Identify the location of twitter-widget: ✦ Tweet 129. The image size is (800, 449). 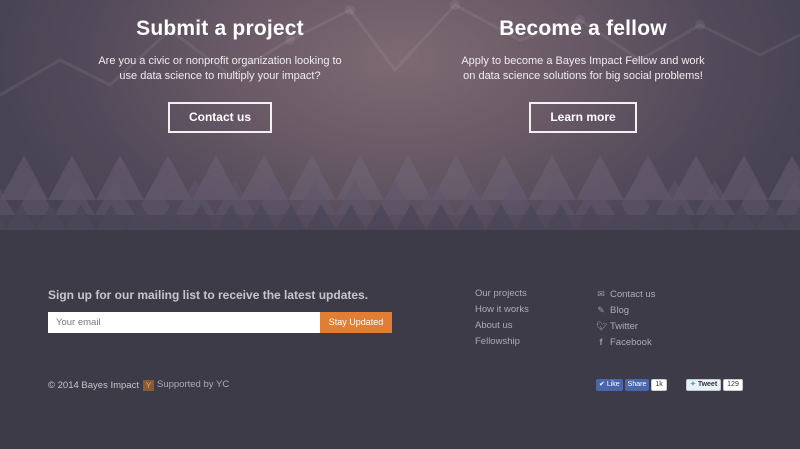
(714, 385).